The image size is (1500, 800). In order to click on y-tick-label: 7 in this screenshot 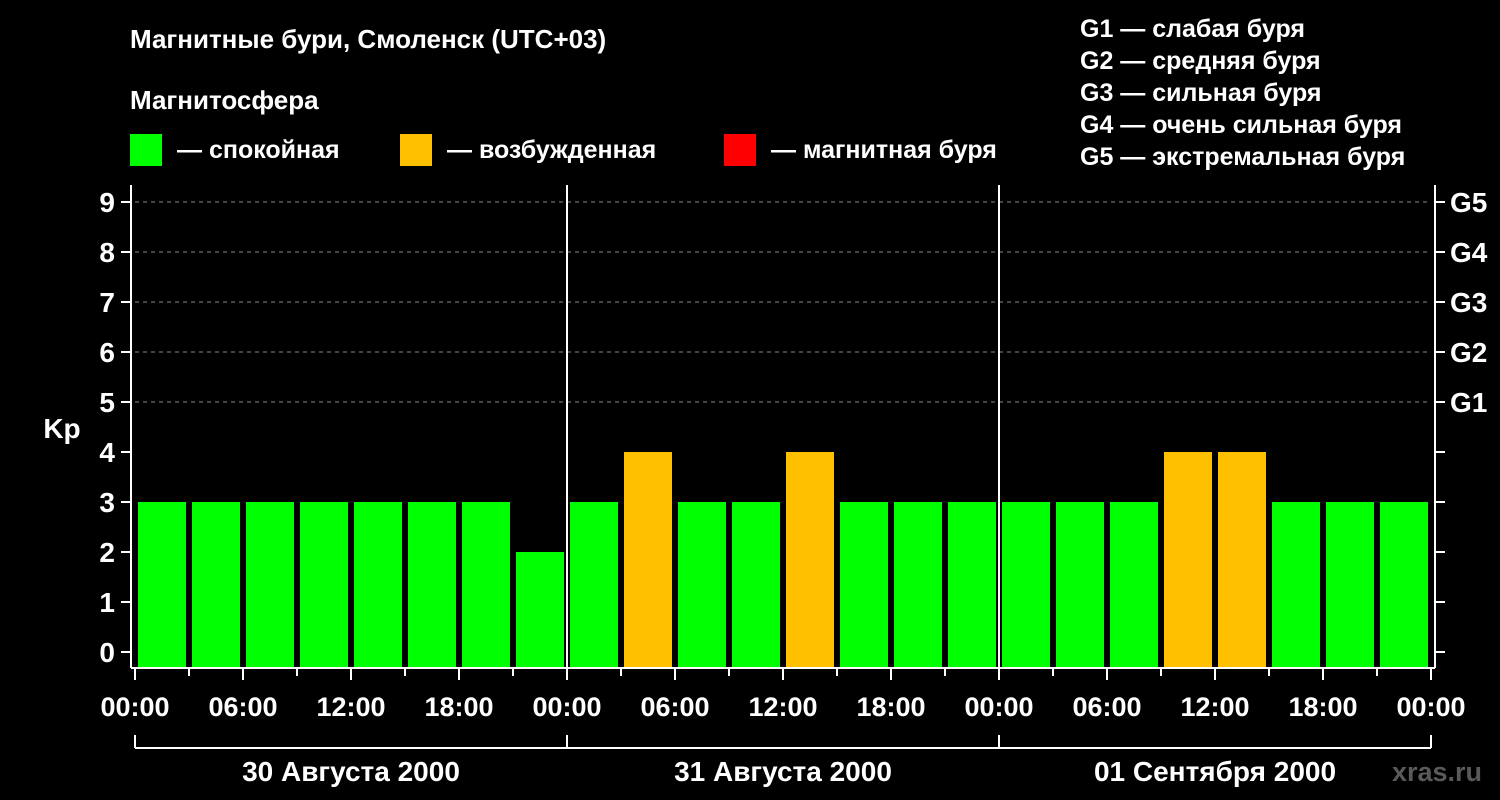, I will do `click(107, 302)`.